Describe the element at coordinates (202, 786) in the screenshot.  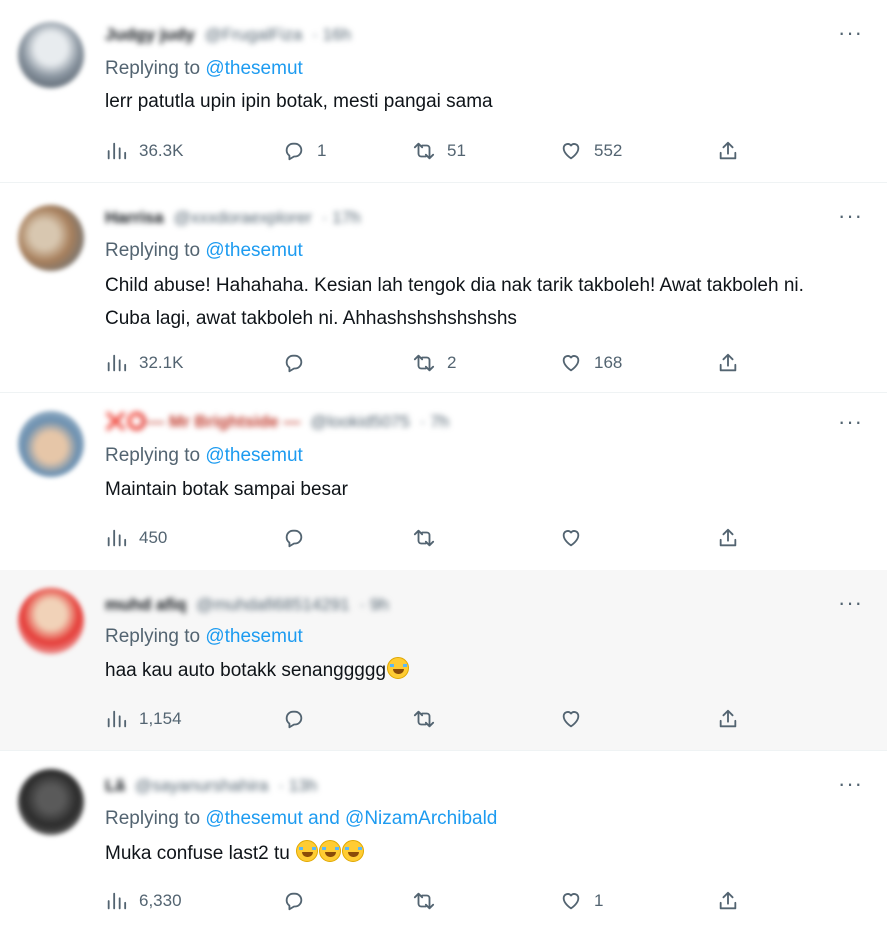
I see `user-handle: @sayanurshahira` at that location.